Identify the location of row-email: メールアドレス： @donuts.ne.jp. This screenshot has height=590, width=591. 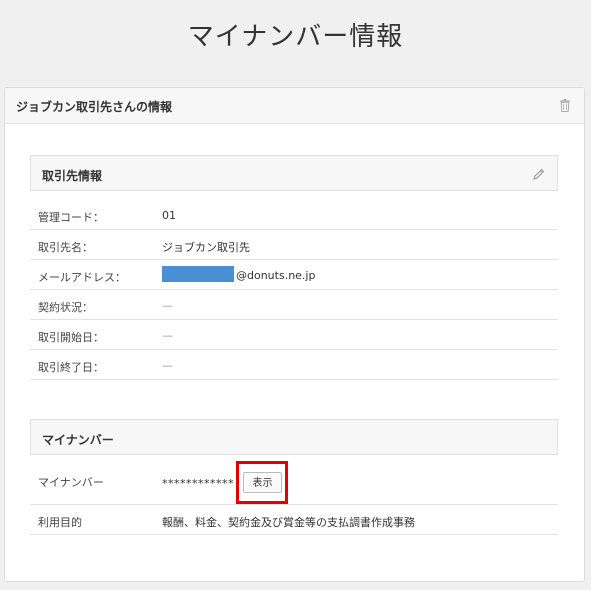
(294, 275).